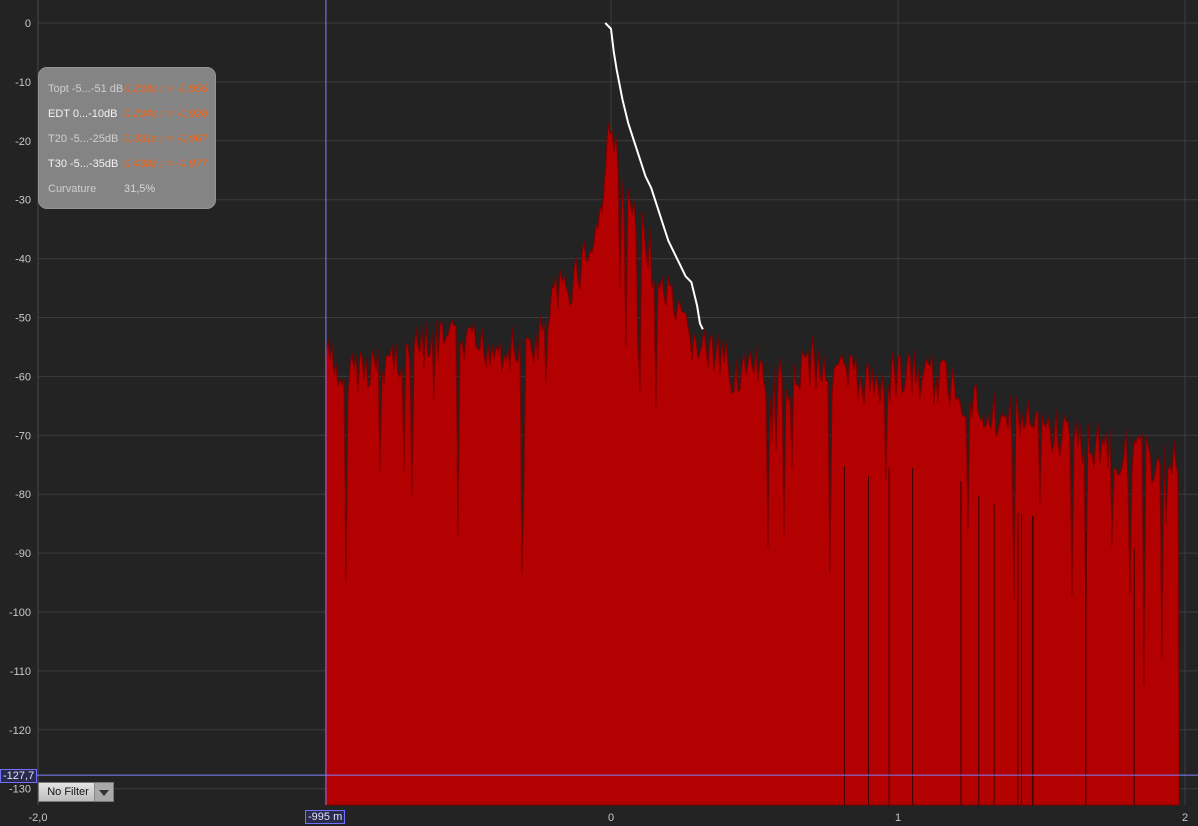 This screenshot has height=826, width=1198. I want to click on y-tick-label: -120, so click(20, 731).